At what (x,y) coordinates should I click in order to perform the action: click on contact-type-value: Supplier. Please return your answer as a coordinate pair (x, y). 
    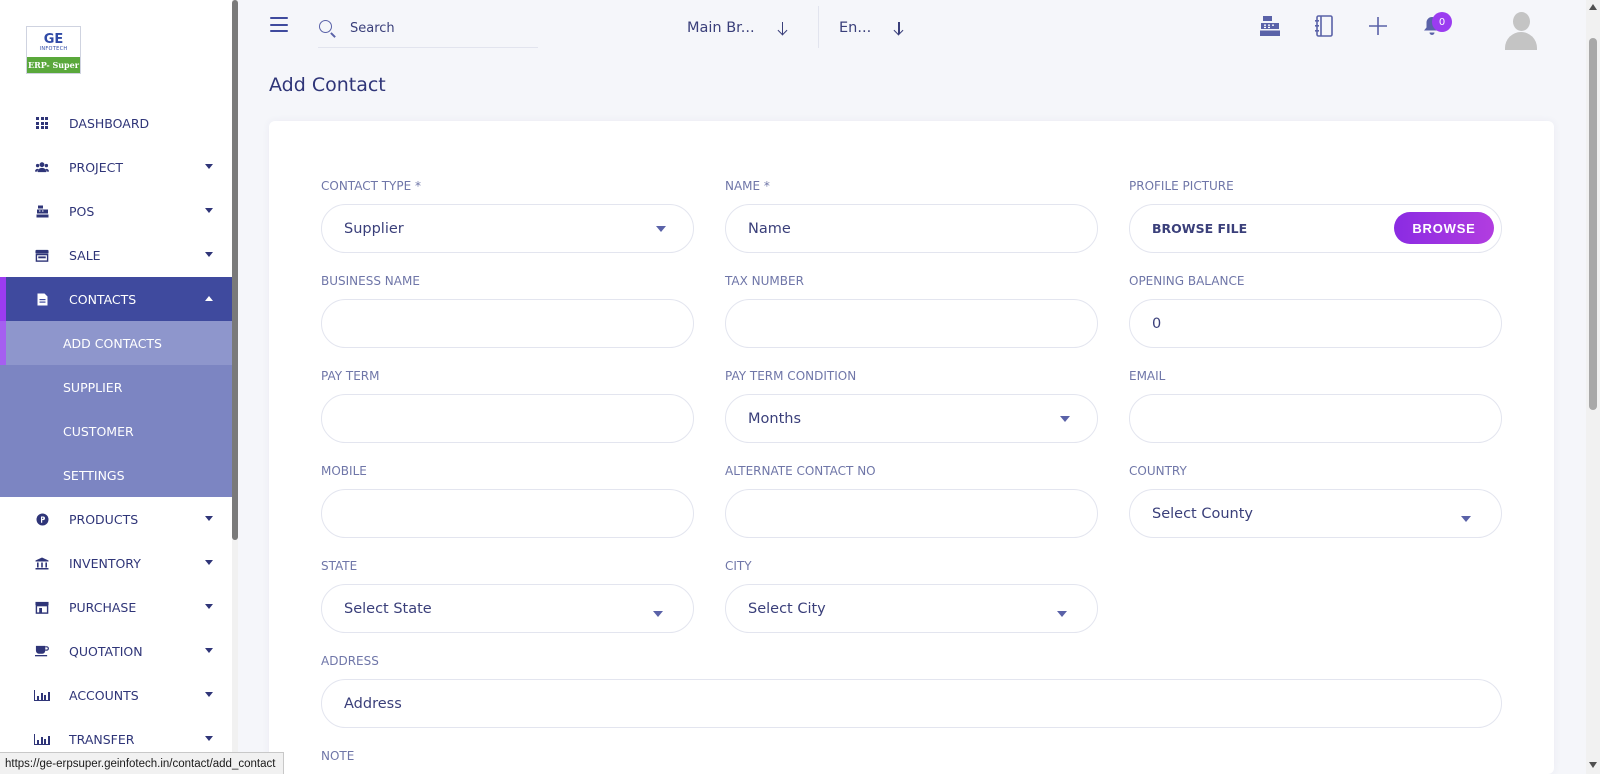
    Looking at the image, I should click on (374, 228).